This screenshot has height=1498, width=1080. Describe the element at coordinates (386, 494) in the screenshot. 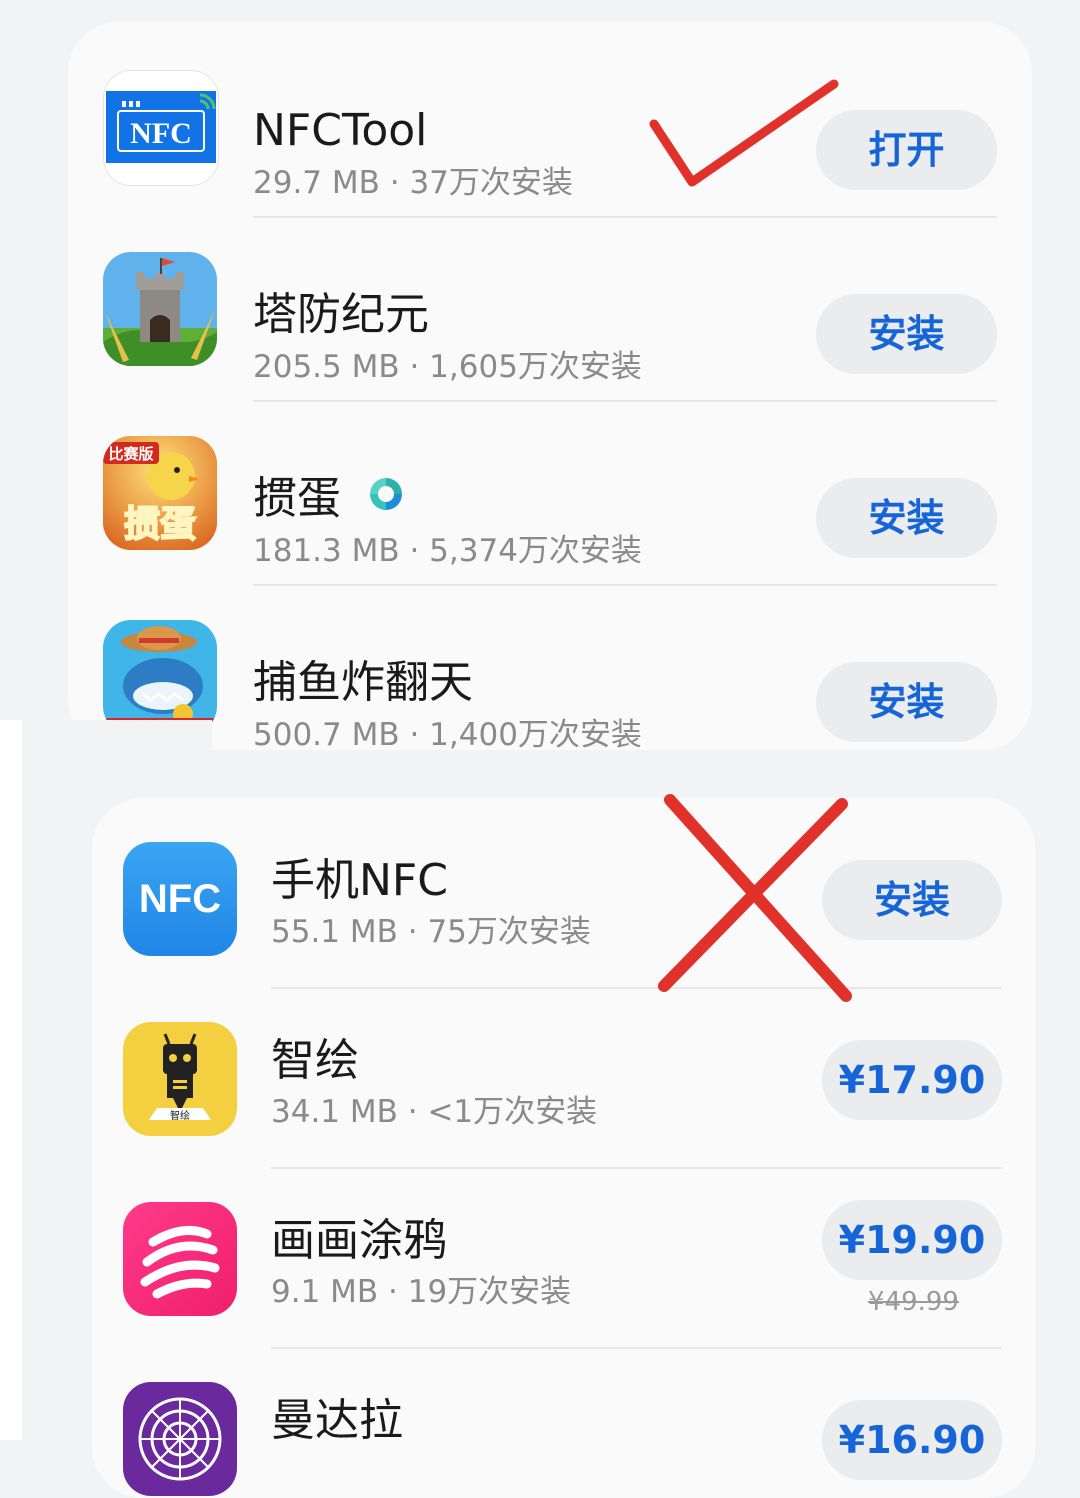

I see `verified-badge-icon` at that location.